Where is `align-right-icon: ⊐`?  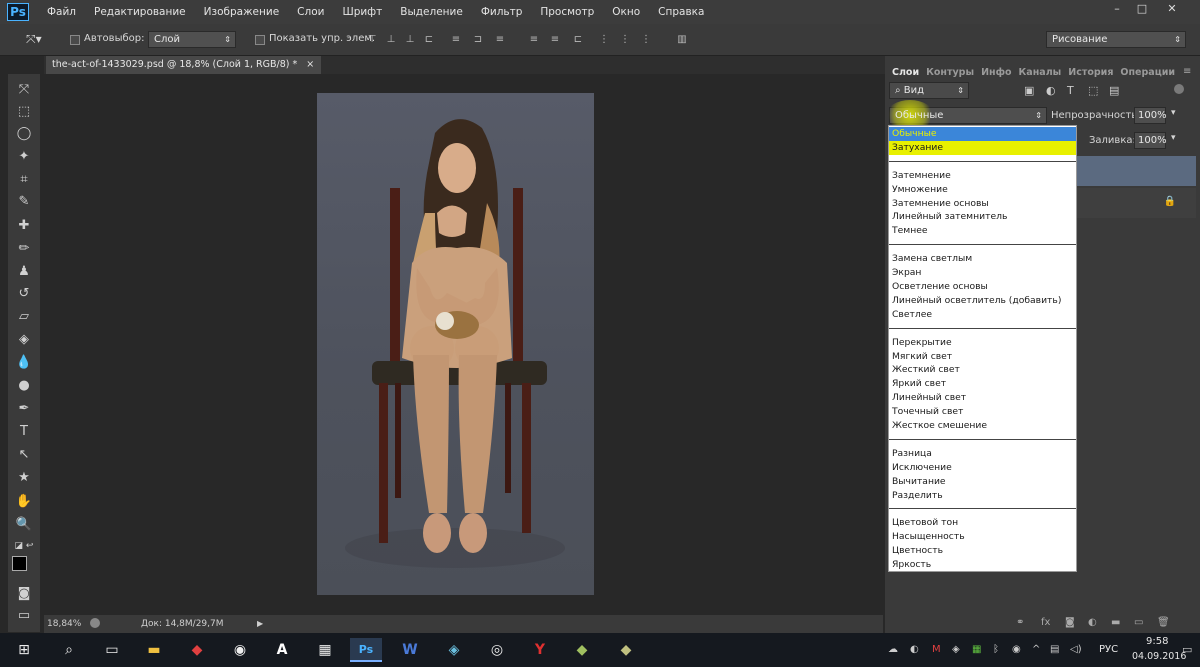 align-right-icon: ⊐ is located at coordinates (478, 39).